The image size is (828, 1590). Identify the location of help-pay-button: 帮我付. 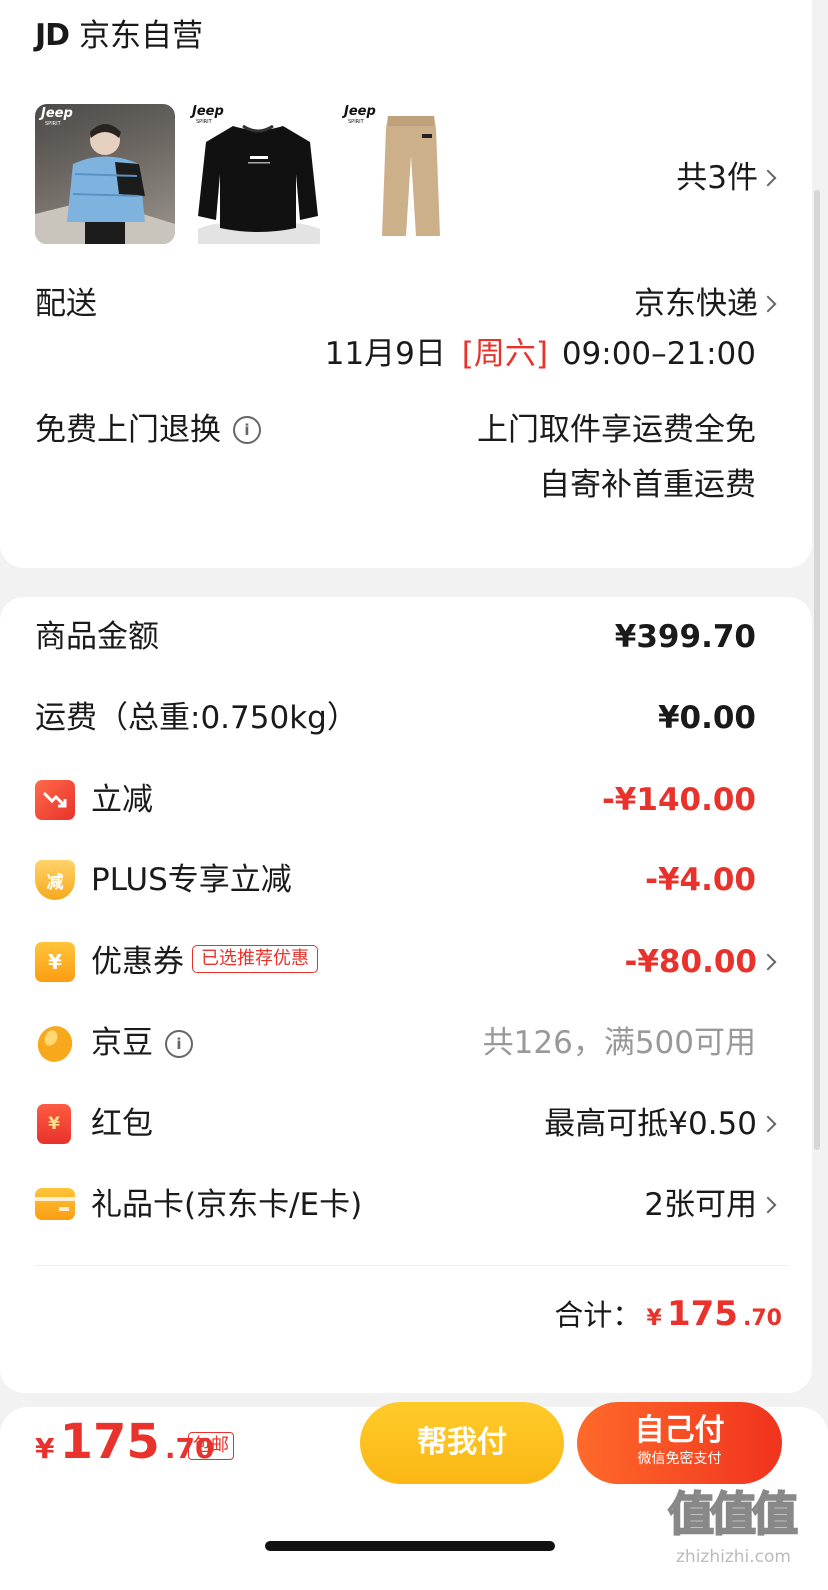
(462, 1443).